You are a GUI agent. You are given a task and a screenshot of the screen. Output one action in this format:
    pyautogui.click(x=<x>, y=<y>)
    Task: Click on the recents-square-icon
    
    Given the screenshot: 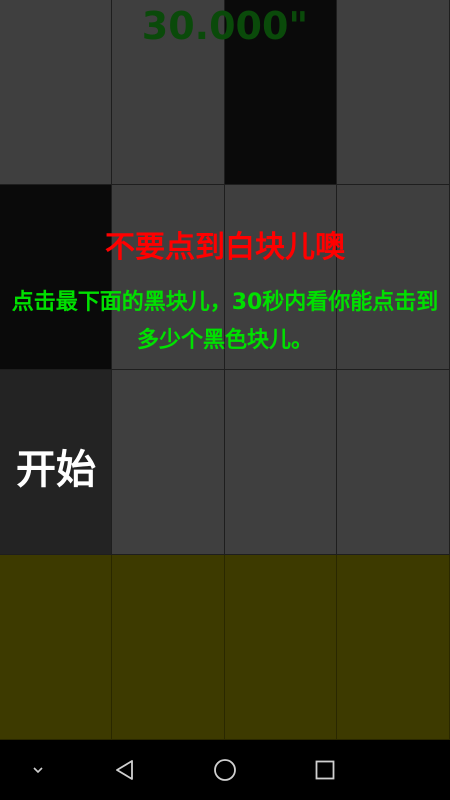 What is the action you would take?
    pyautogui.click(x=325, y=770)
    